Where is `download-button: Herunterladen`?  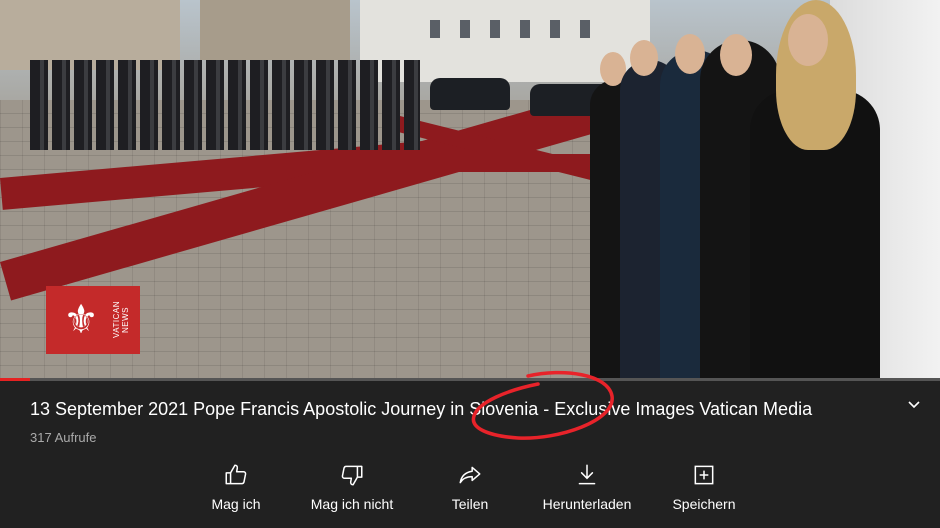
download-button: Herunterladen is located at coordinates (587, 490).